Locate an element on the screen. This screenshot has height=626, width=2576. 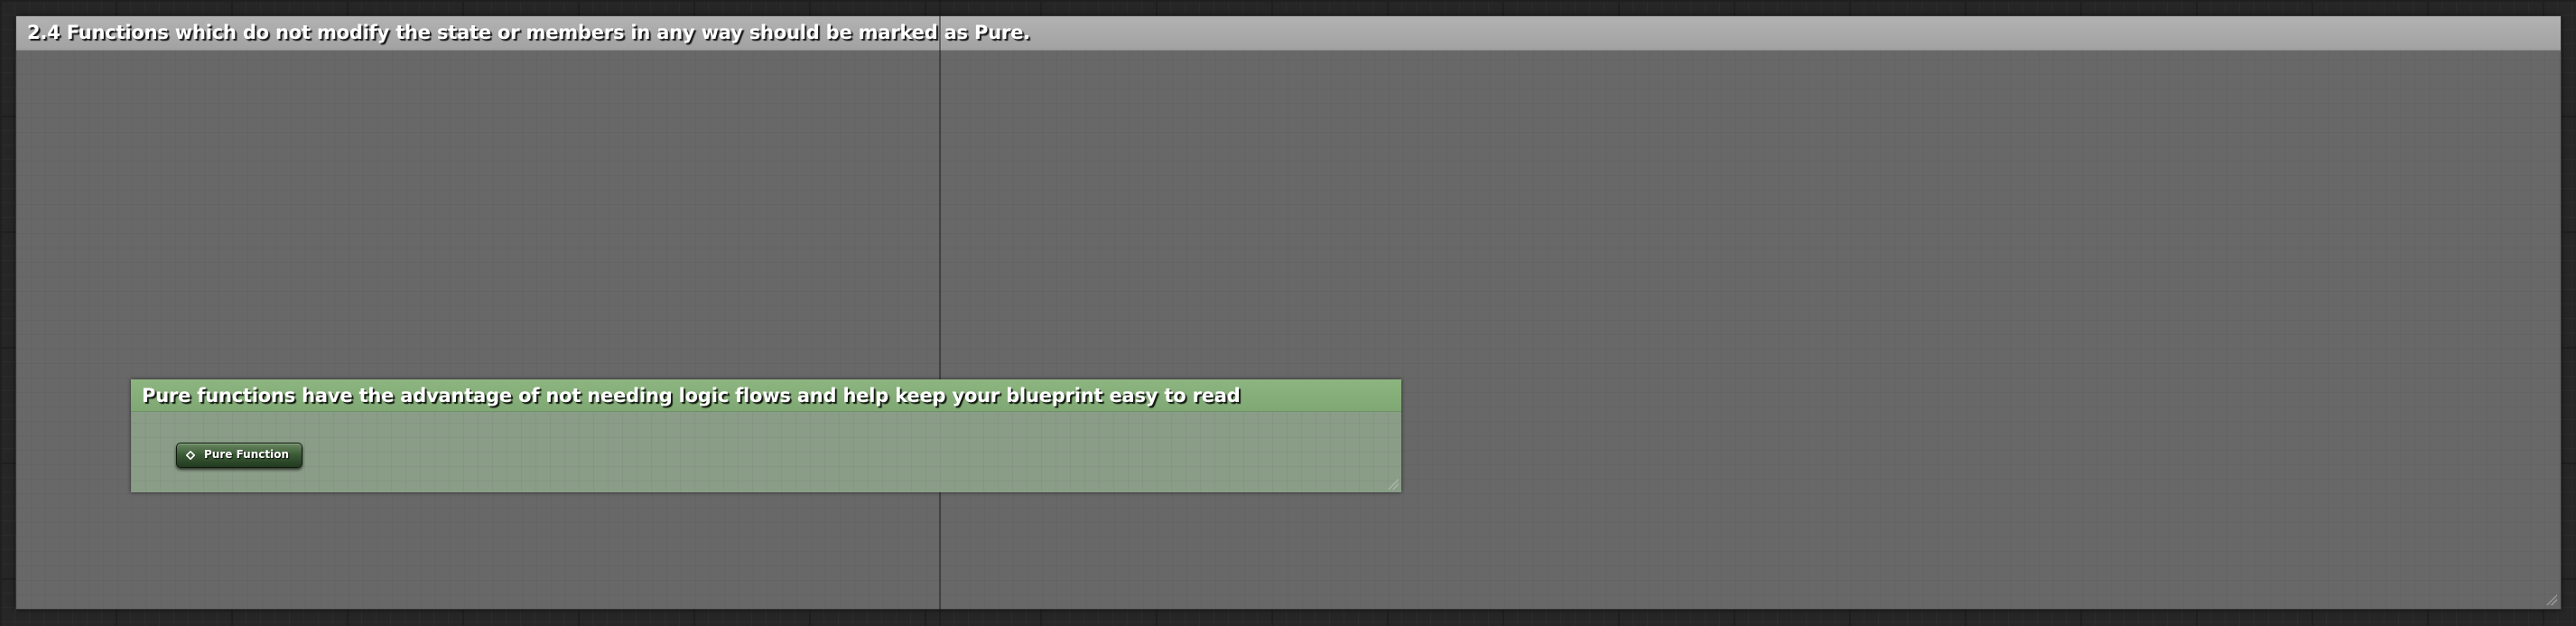
outer-comment-resize-handle is located at coordinates (2551, 599).